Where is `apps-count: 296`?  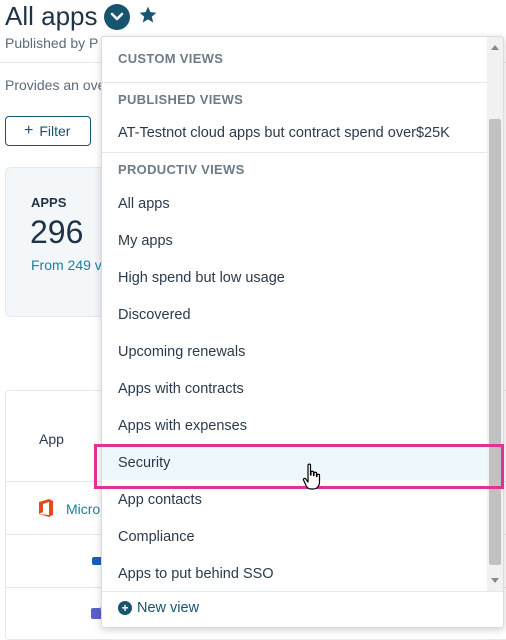
apps-count: 296 is located at coordinates (57, 232).